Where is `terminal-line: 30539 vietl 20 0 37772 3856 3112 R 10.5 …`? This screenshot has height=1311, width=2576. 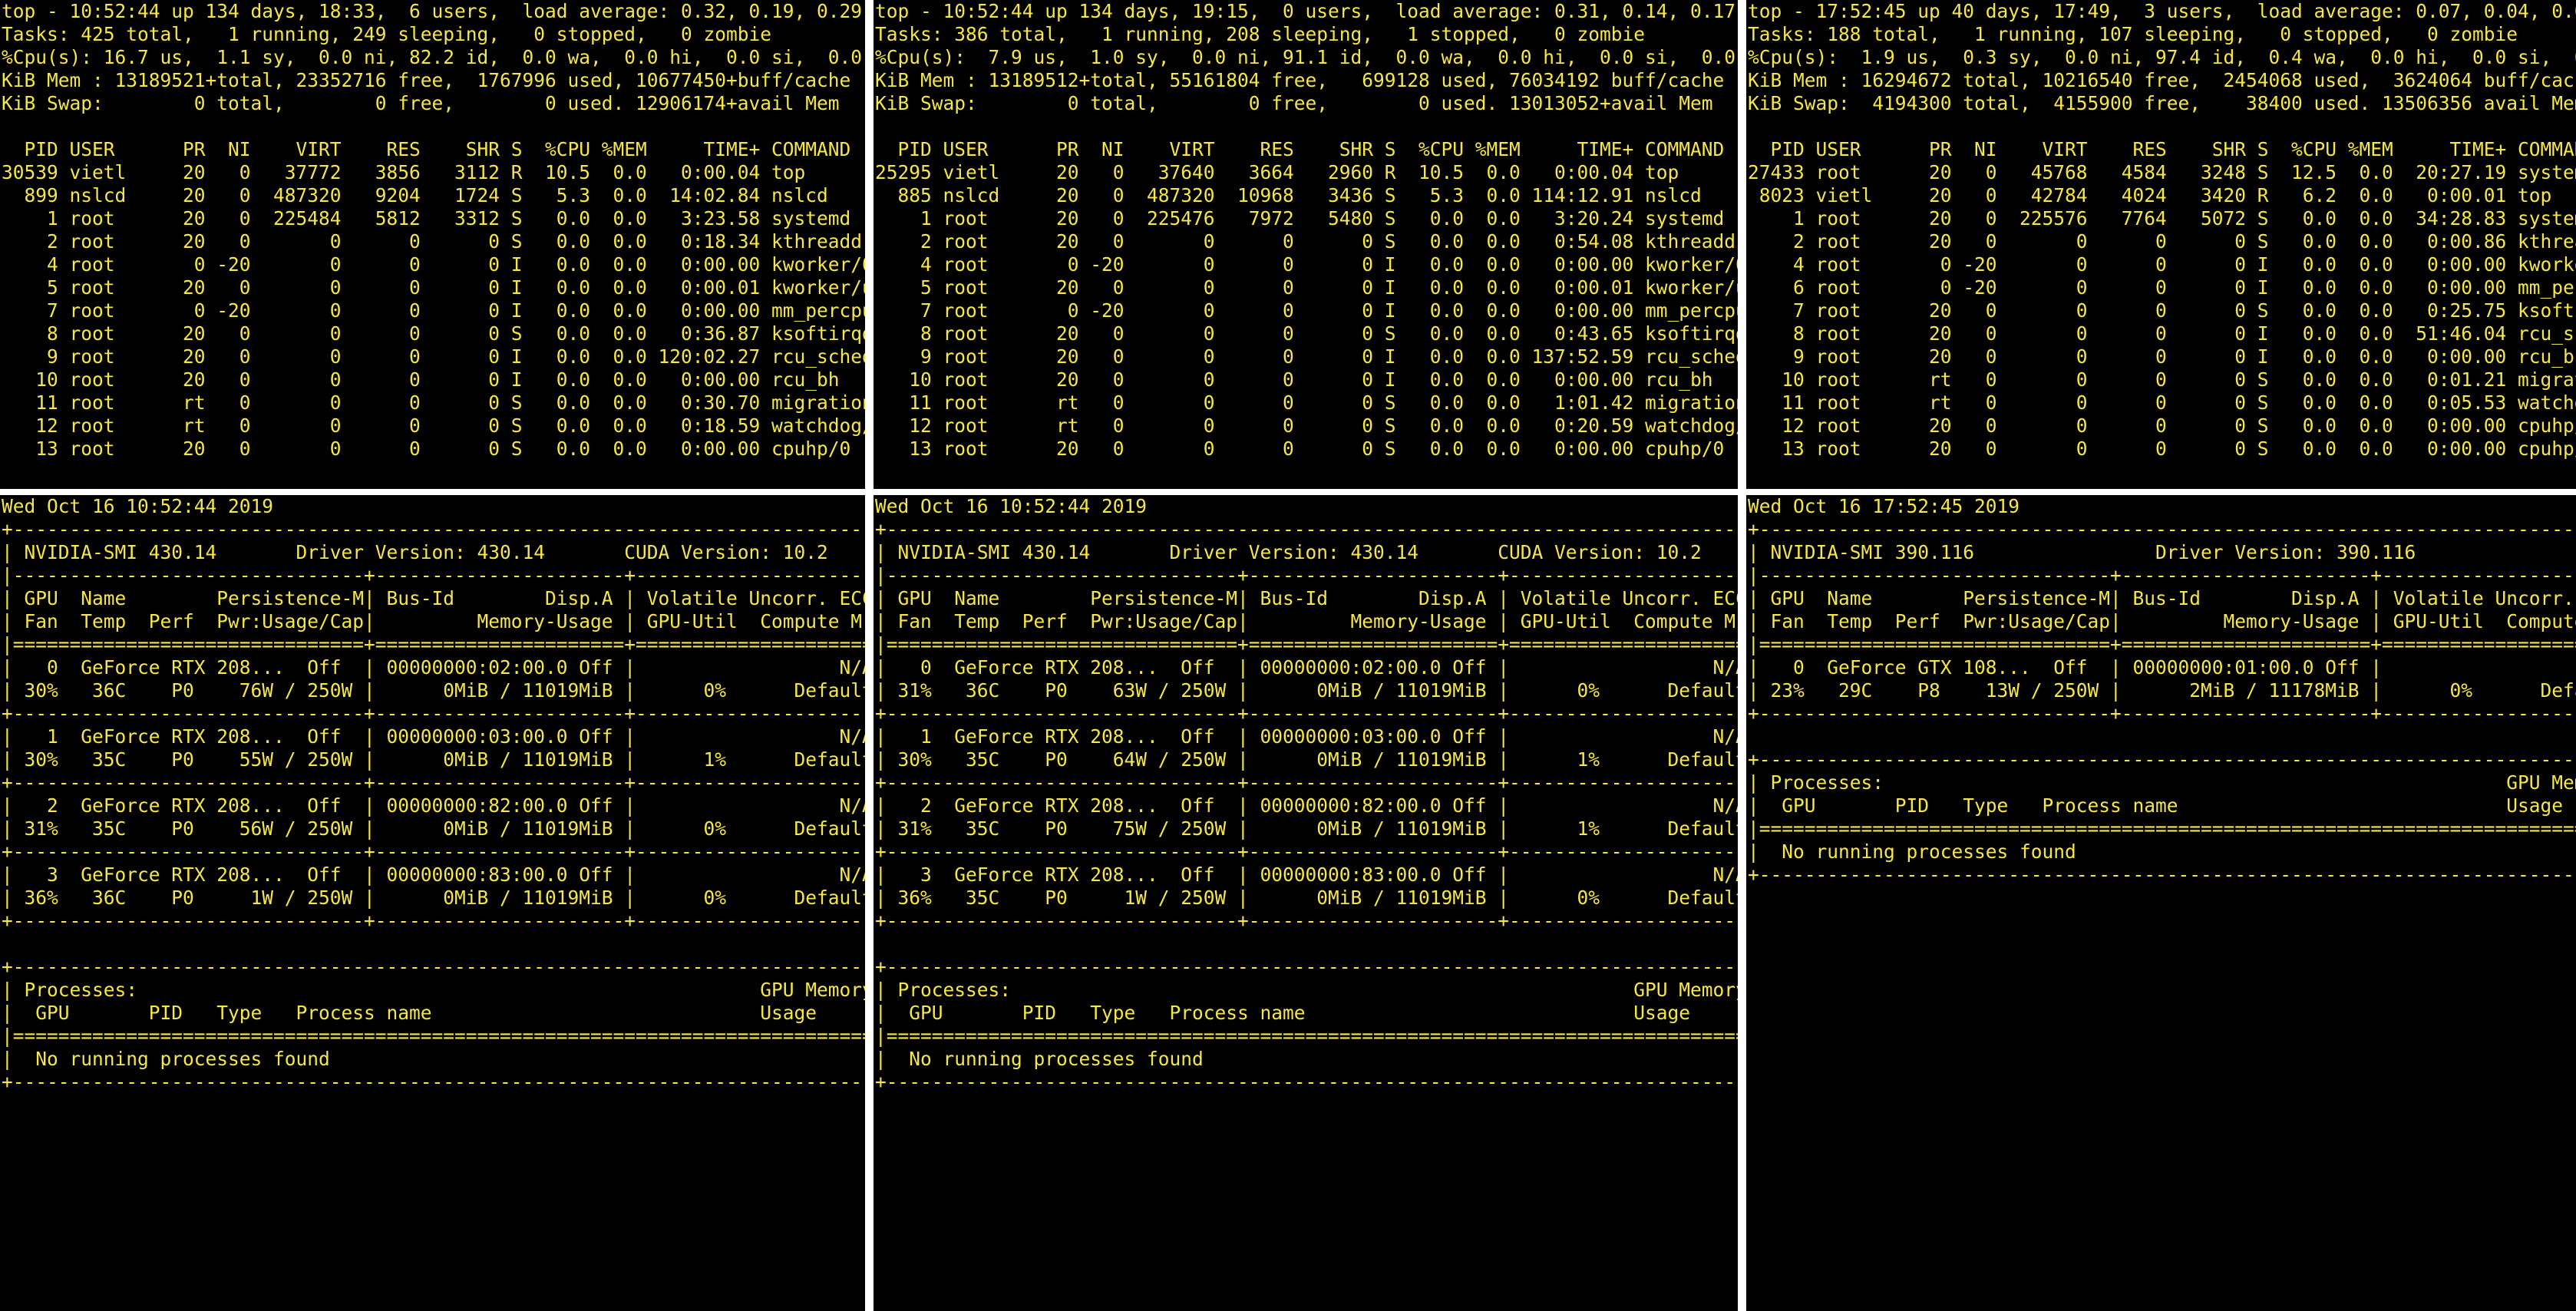
terminal-line: 30539 vietl 20 0 37772 3856 3112 R 10.5 … is located at coordinates (404, 172).